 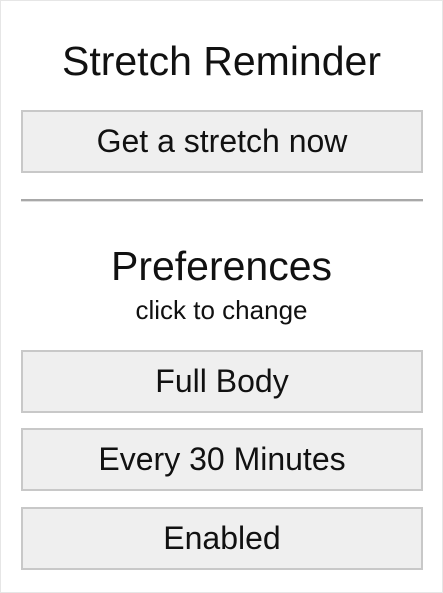 I want to click on get-stretch-now-button: Get a stretch now, so click(x=222, y=141).